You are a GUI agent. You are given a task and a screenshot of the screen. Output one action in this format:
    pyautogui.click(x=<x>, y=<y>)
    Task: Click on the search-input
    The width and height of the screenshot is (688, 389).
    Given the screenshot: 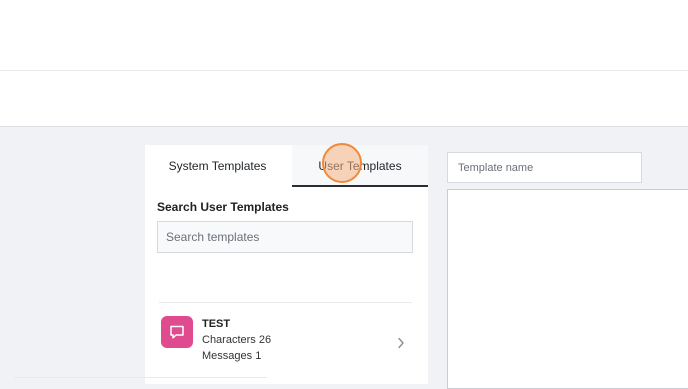 What is the action you would take?
    pyautogui.click(x=285, y=237)
    